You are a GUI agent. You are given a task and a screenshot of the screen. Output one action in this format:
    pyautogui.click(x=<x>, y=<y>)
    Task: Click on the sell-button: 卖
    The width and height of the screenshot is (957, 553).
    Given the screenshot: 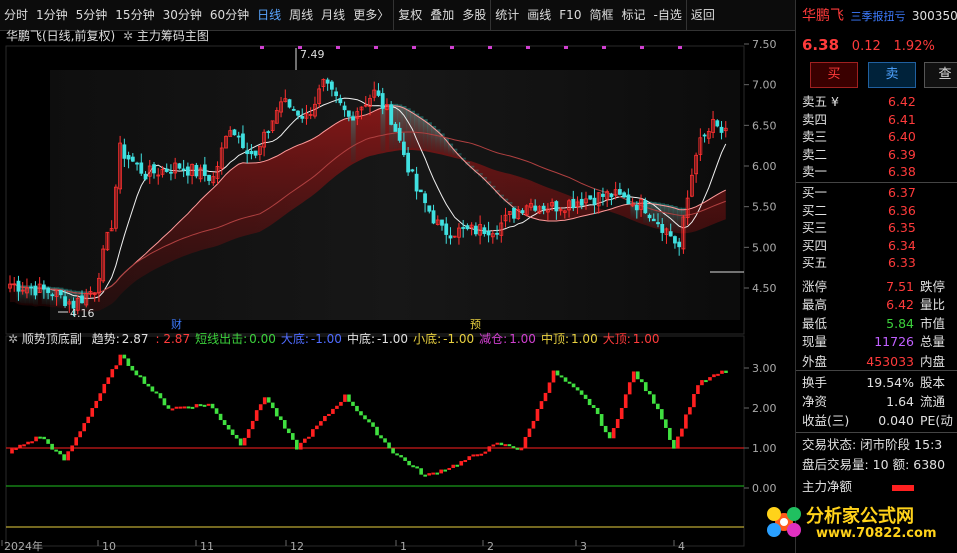 What is the action you would take?
    pyautogui.click(x=892, y=75)
    